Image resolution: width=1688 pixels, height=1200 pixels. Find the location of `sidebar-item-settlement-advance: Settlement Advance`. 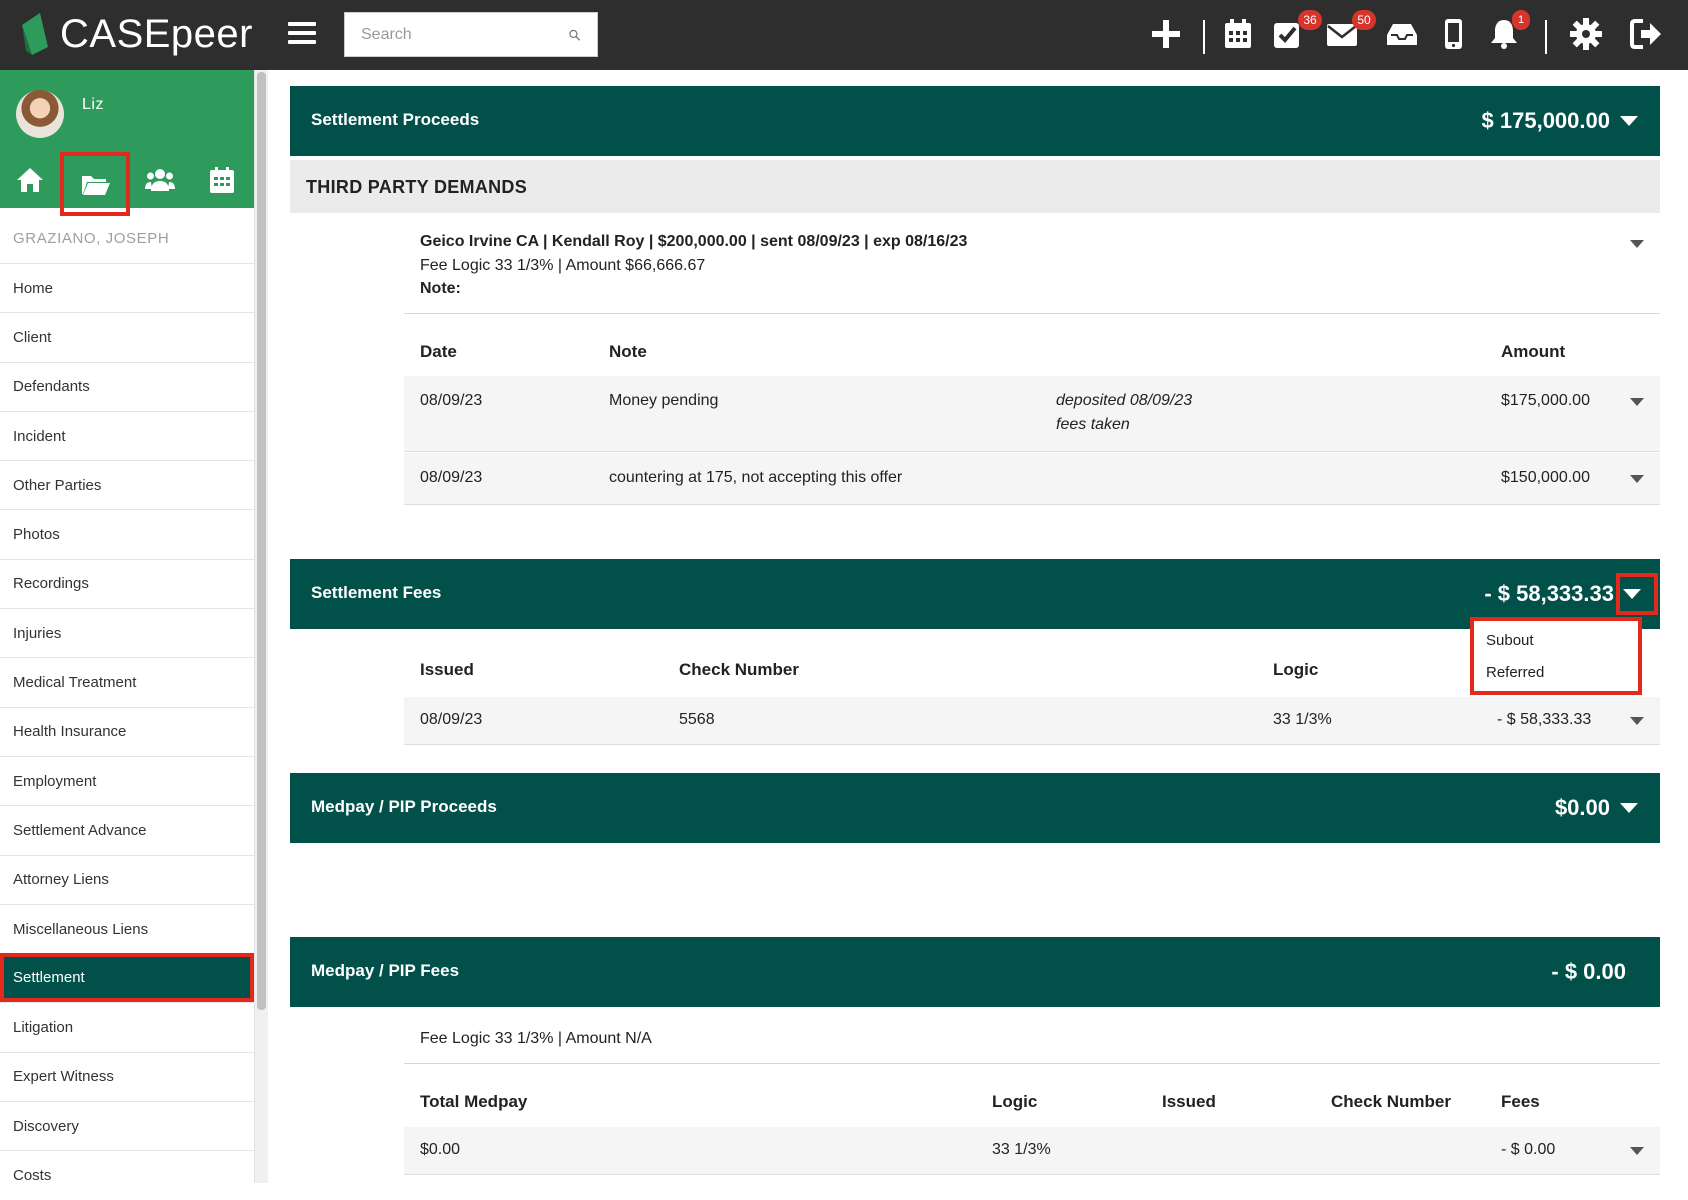

sidebar-item-settlement-advance: Settlement Advance is located at coordinates (127, 829).